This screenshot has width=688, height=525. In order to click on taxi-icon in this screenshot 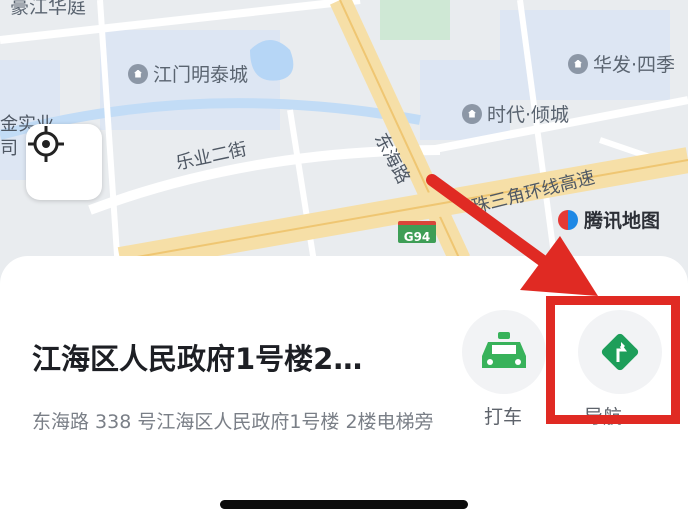, I will do `click(504, 350)`.